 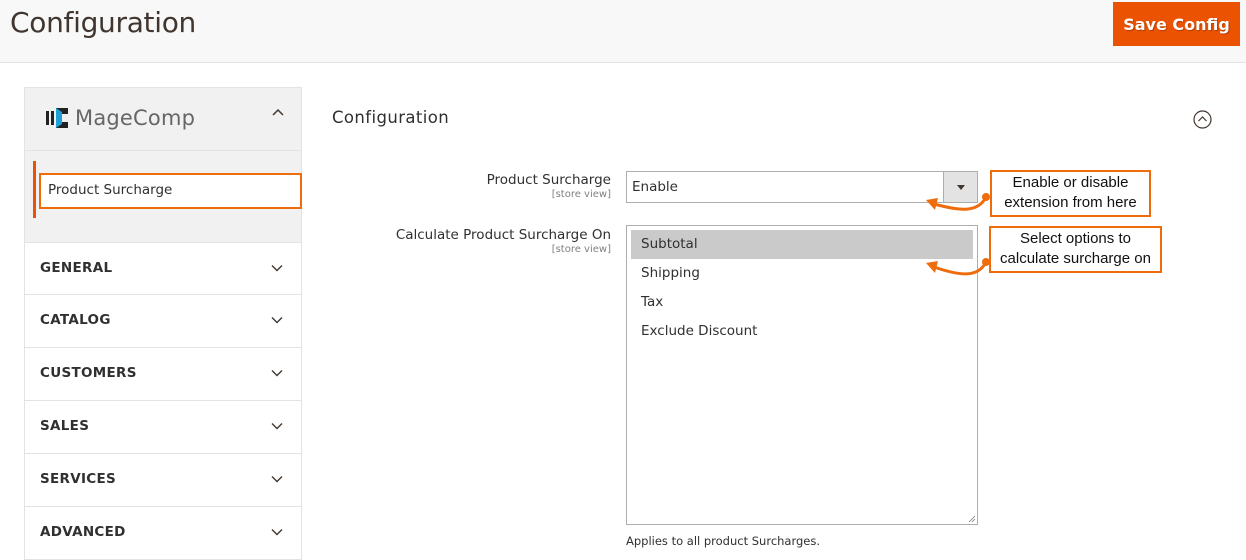 I want to click on section-label: SERVICES, so click(x=78, y=479).